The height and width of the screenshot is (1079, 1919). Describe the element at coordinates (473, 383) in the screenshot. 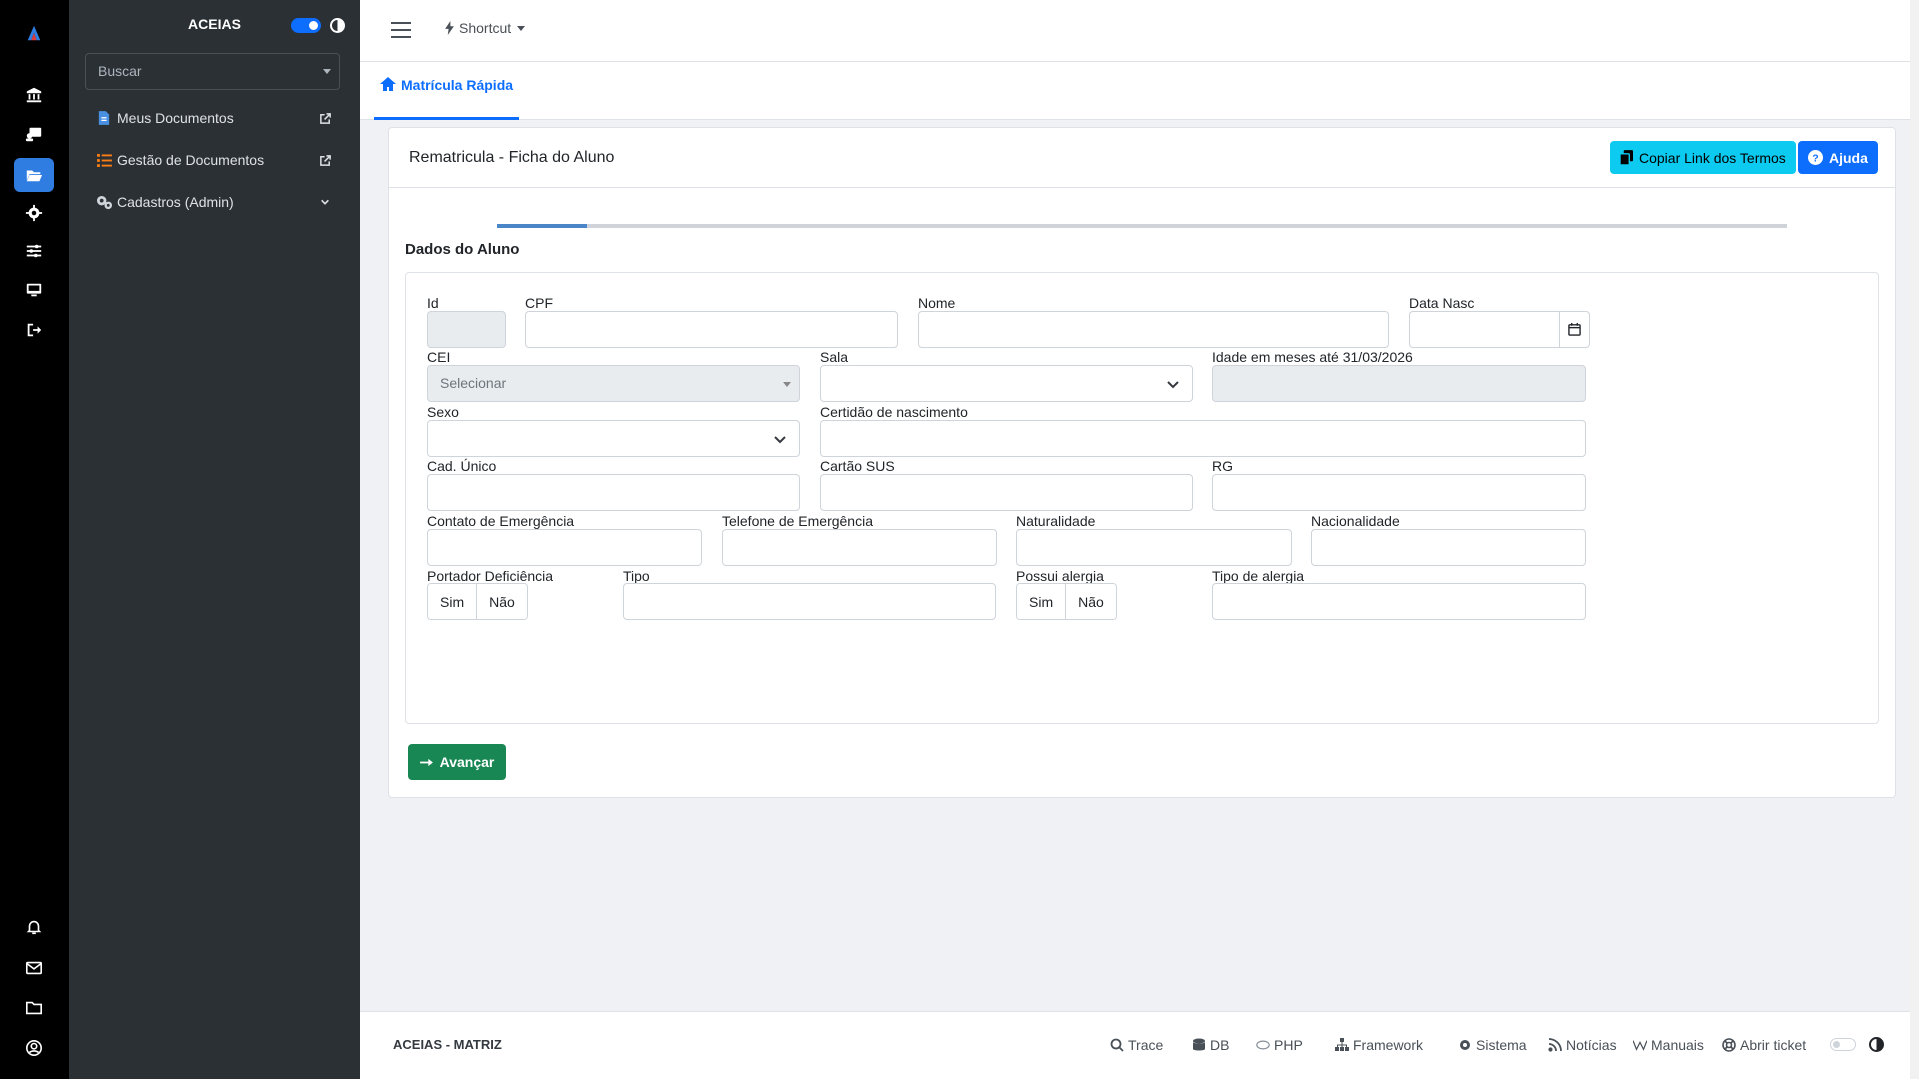

I see `cei-select-value: Selecionar` at that location.